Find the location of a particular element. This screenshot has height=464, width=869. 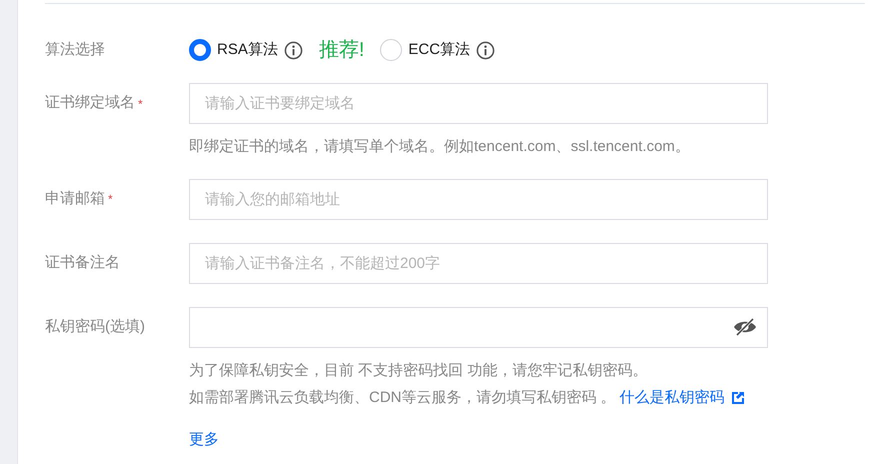

input-field: 请输入证书要绑定域名 is located at coordinates (478, 103).